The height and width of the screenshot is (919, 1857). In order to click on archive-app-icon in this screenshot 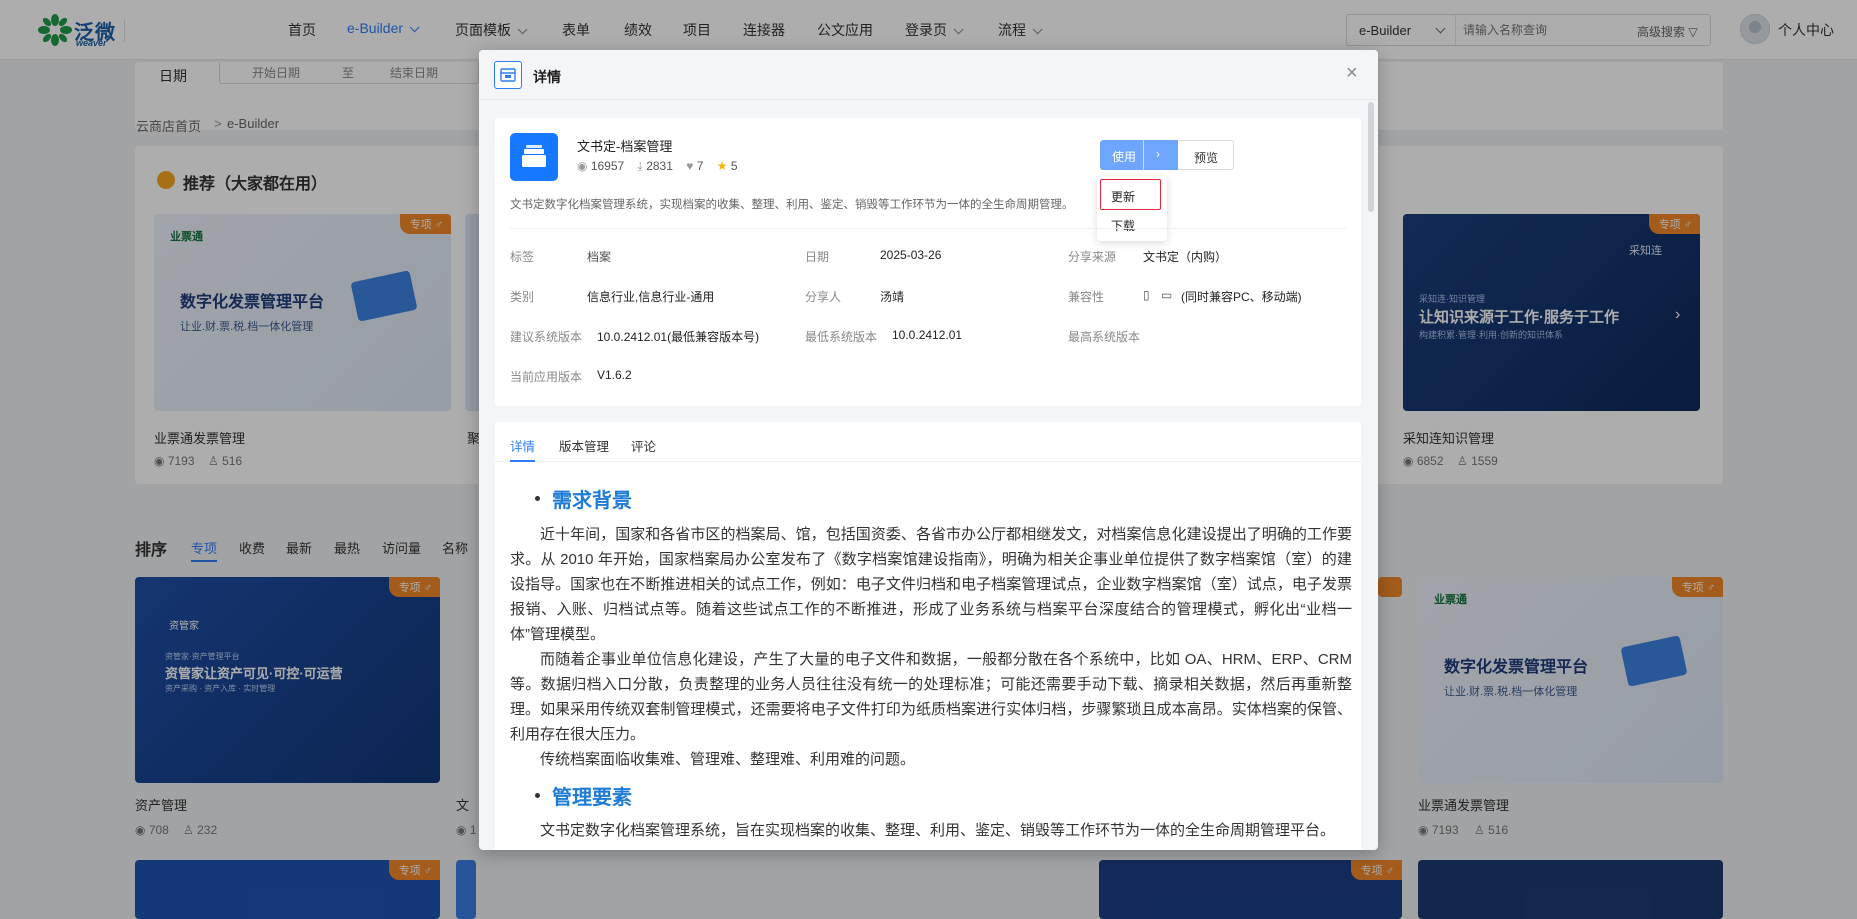, I will do `click(534, 157)`.